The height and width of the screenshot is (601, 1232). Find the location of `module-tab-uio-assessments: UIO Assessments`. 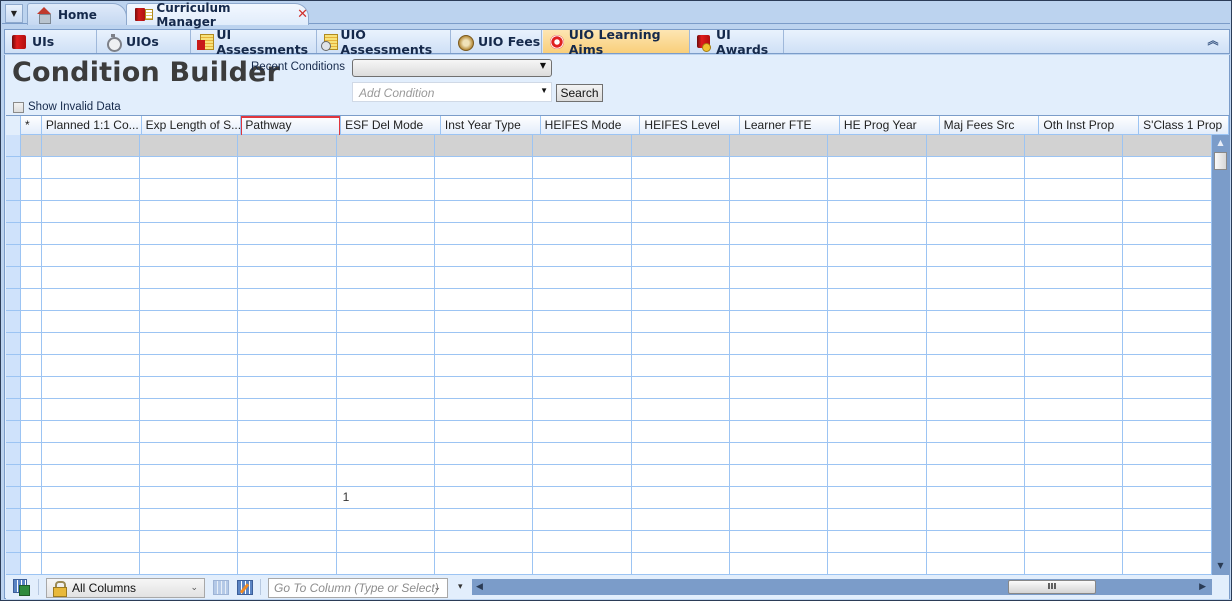

module-tab-uio-assessments: UIO Assessments is located at coordinates (384, 42).